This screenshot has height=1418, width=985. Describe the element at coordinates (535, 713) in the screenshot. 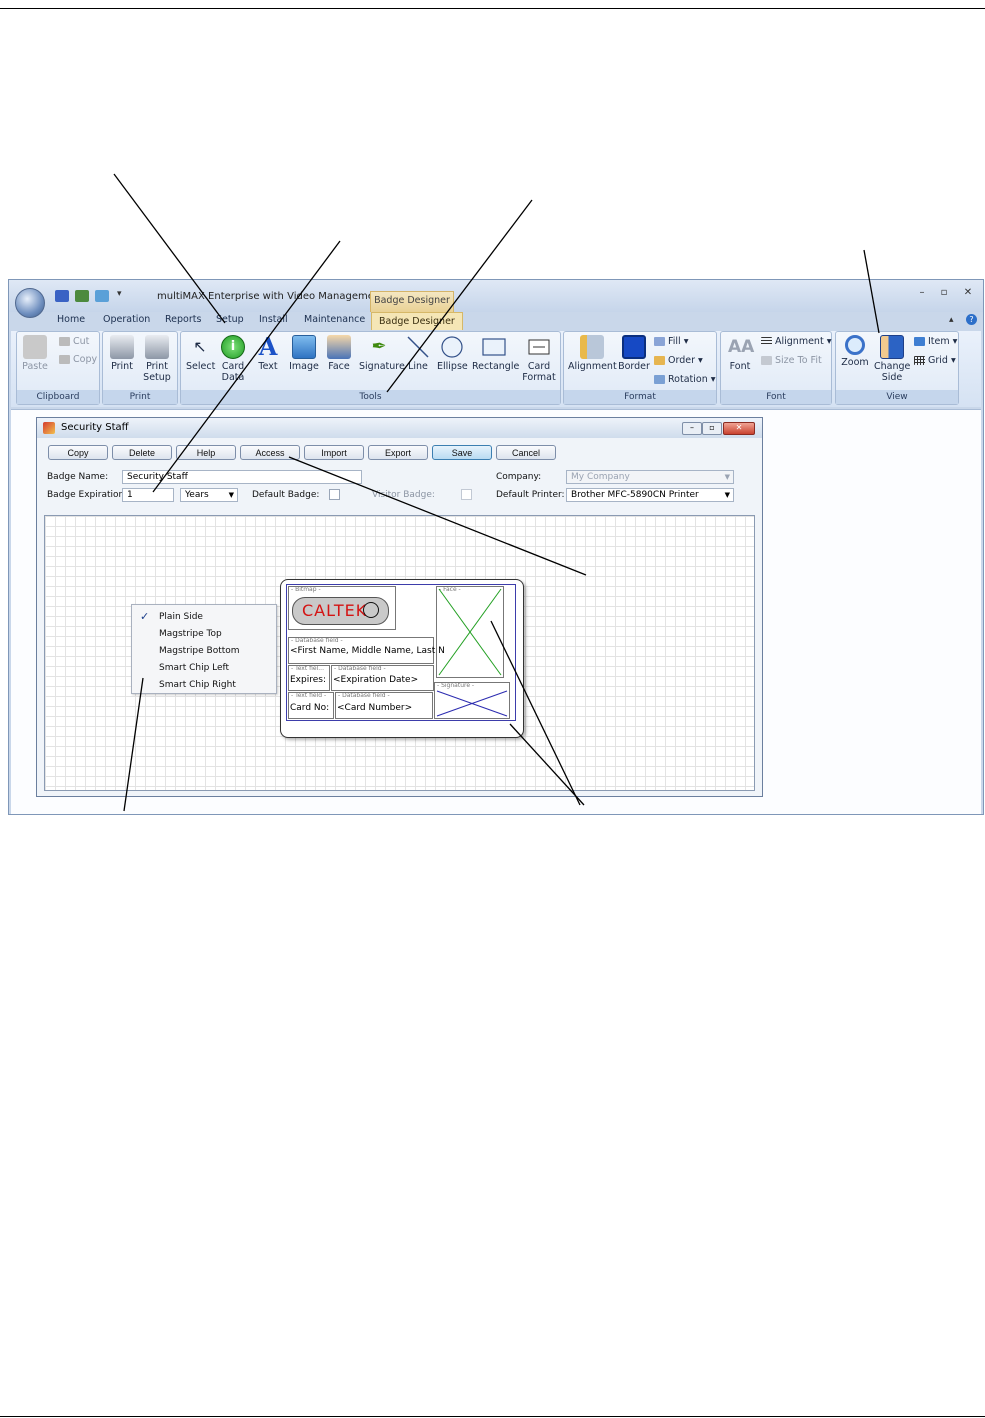

I see `callout-line-face` at that location.